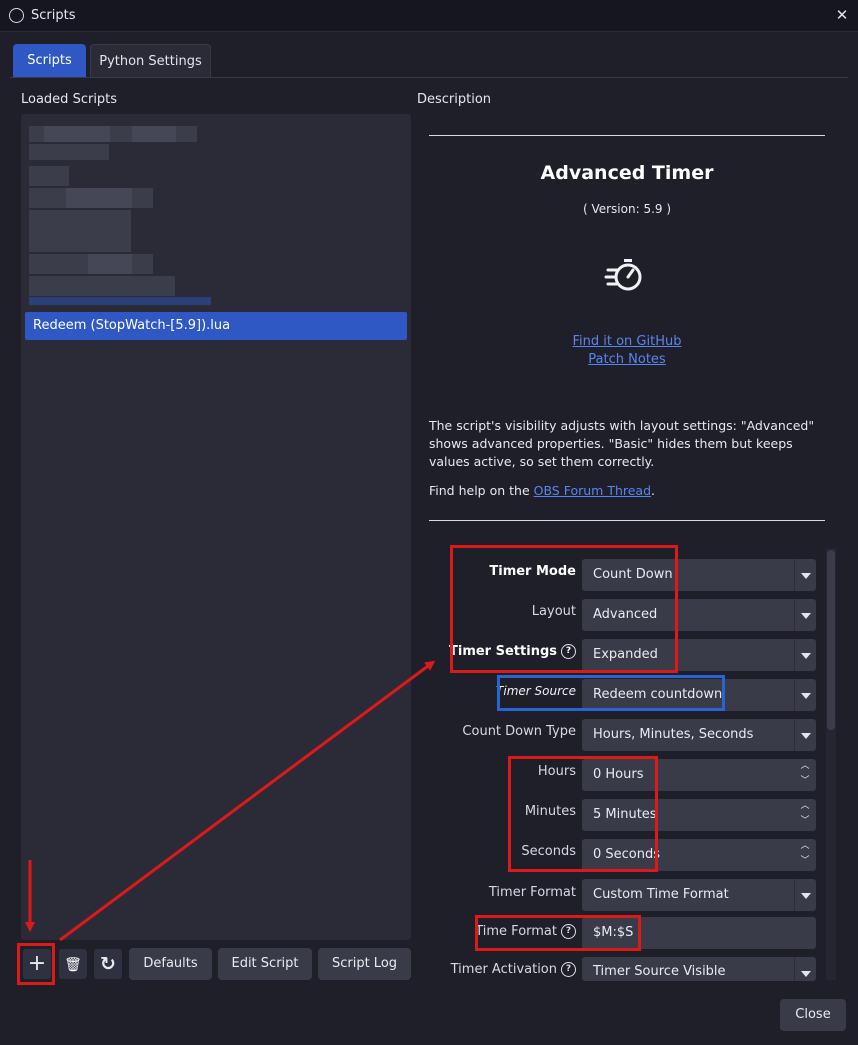  I want to click on annotation-arrow-diagonal, so click(247, 801).